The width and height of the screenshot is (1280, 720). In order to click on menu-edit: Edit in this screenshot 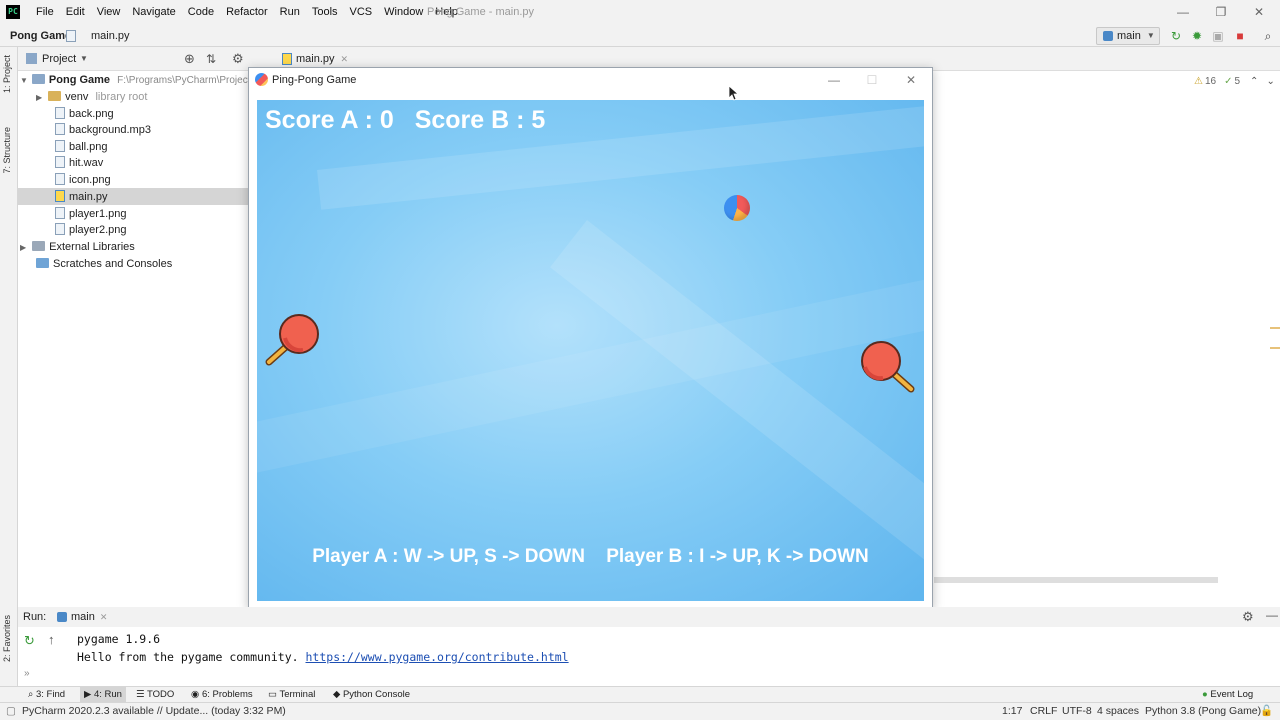, I will do `click(75, 12)`.